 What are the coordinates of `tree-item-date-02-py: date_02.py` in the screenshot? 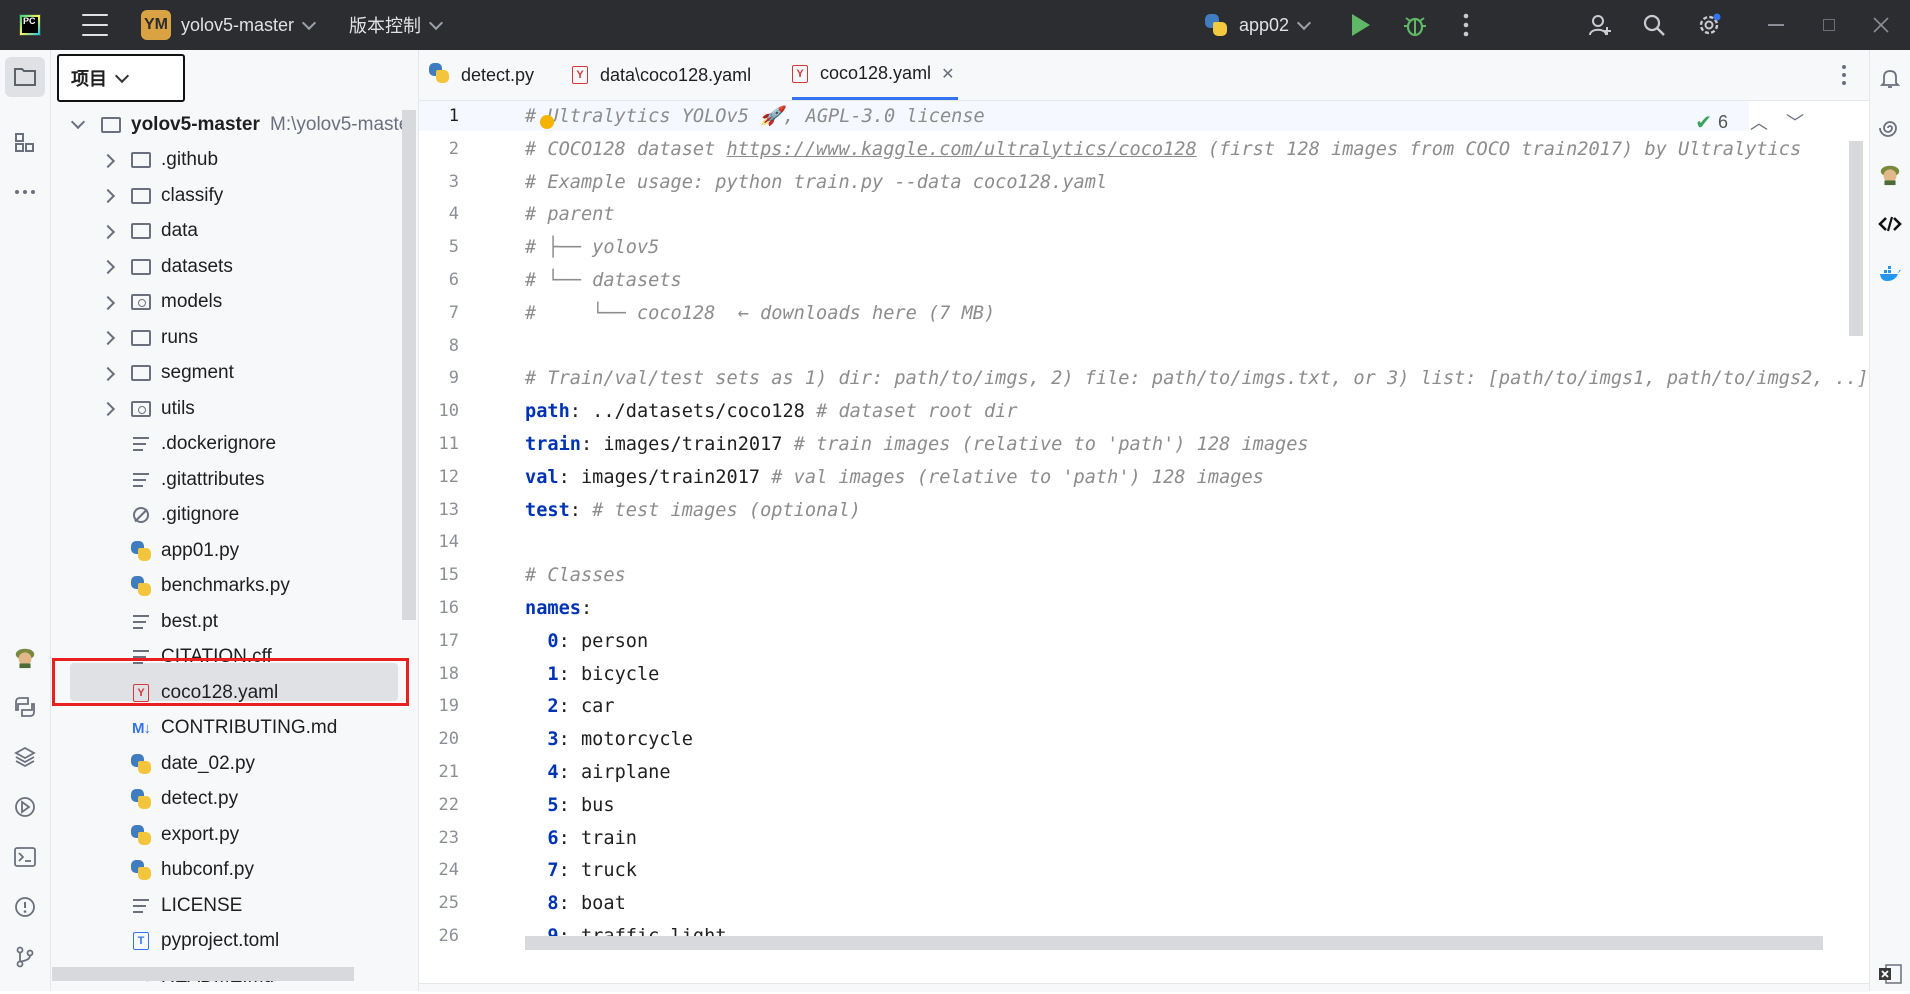 It's located at (234, 763).